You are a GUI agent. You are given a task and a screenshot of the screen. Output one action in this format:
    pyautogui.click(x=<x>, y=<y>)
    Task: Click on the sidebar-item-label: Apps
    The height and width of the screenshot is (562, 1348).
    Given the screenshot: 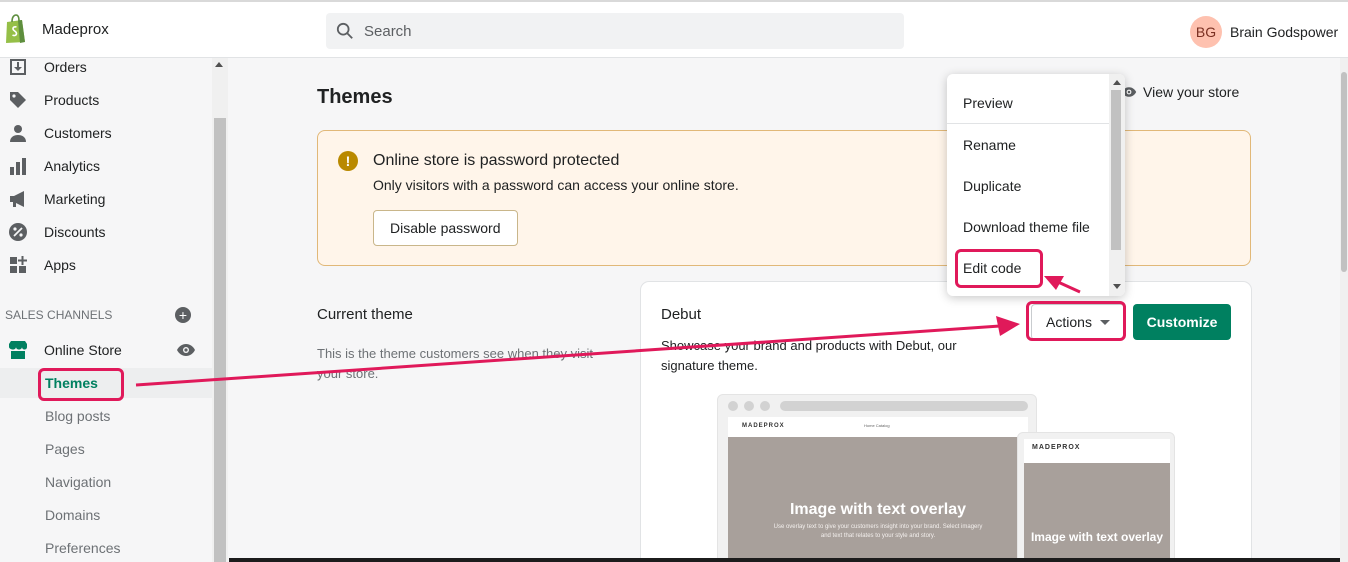 What is the action you would take?
    pyautogui.click(x=60, y=265)
    